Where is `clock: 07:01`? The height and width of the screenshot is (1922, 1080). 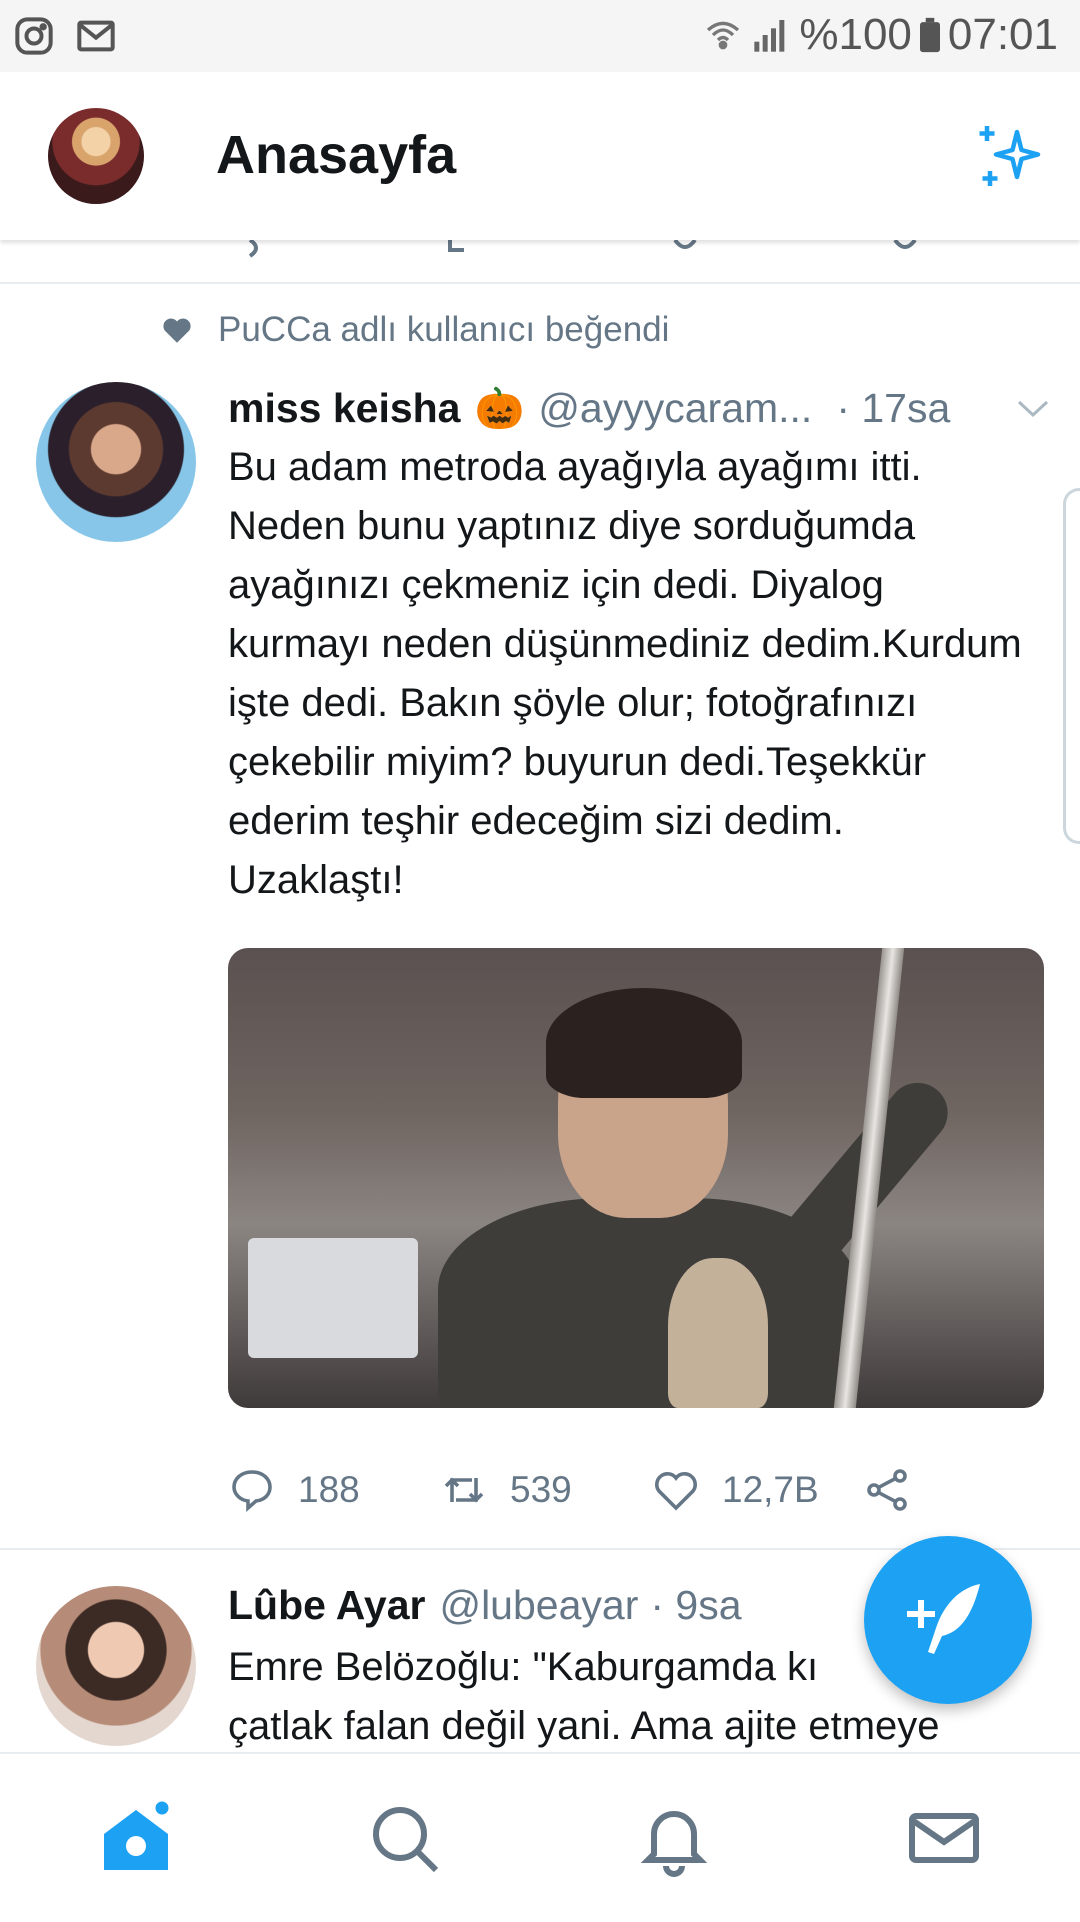 clock: 07:01 is located at coordinates (1002, 34).